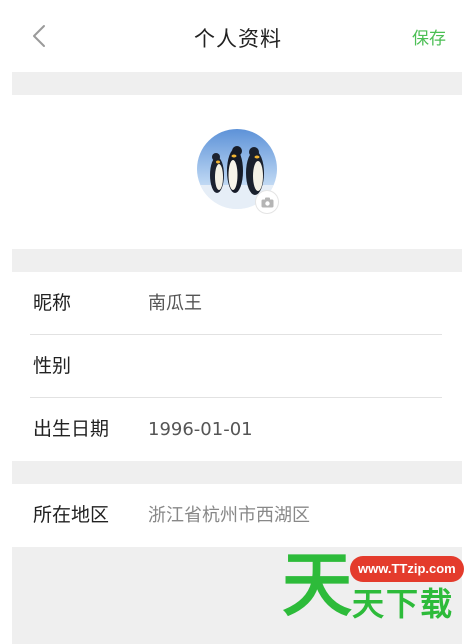  I want to click on nickname-row: 昵称 南瓜王, so click(237, 303).